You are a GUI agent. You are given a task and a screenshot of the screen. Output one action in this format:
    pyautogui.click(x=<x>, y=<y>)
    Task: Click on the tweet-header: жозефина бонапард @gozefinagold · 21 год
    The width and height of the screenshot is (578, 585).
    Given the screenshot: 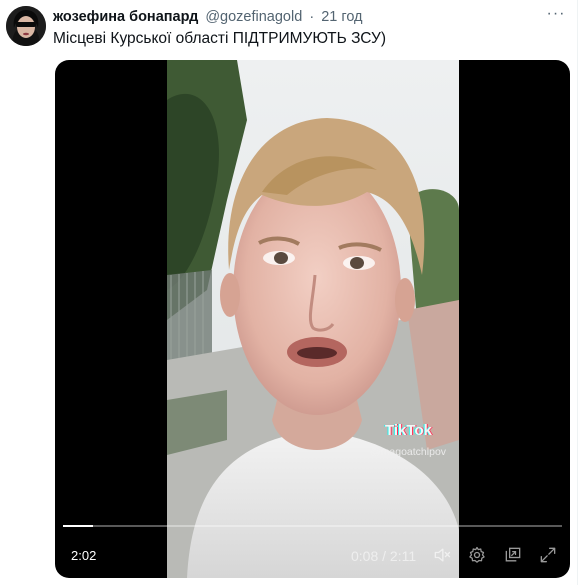 What is the action you would take?
    pyautogui.click(x=208, y=17)
    